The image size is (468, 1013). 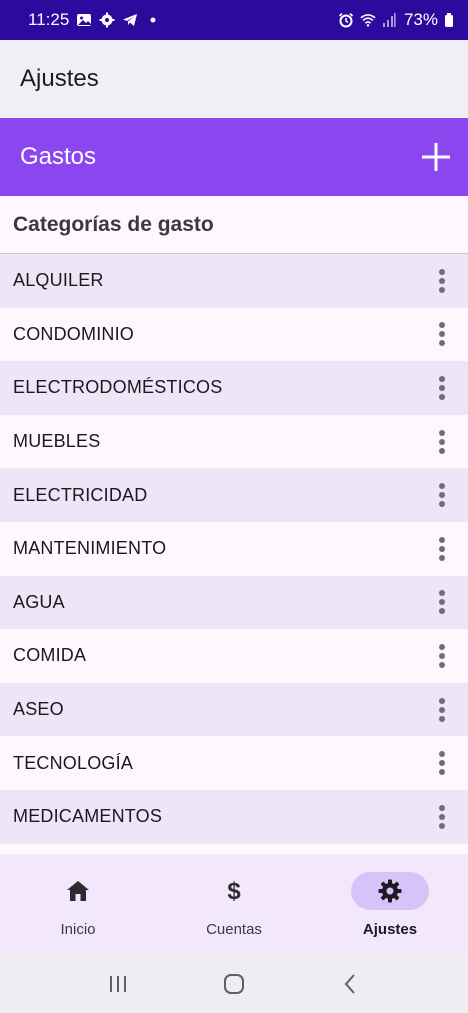 What do you see at coordinates (90, 548) in the screenshot?
I see `category-label: MANTENIMIENTO` at bounding box center [90, 548].